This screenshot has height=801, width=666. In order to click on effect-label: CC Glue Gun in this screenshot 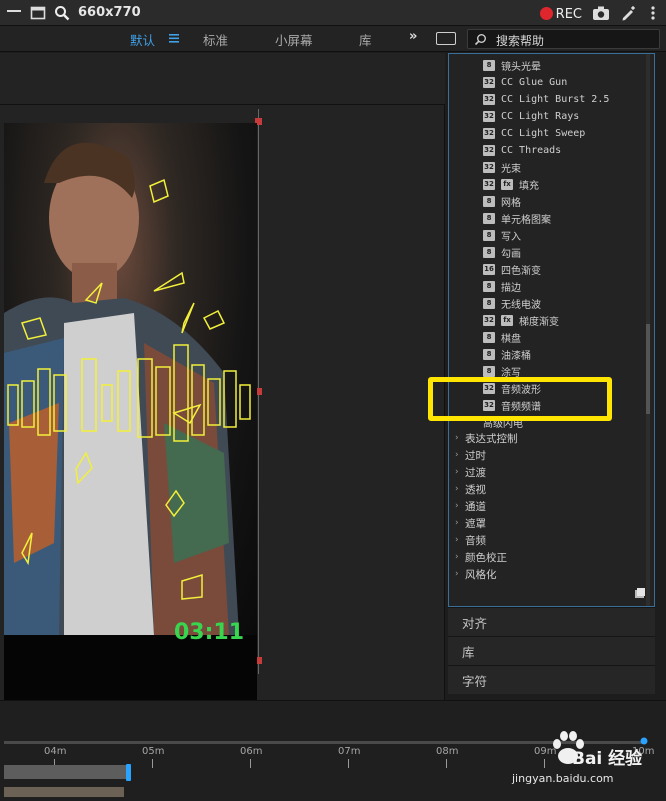, I will do `click(534, 82)`.